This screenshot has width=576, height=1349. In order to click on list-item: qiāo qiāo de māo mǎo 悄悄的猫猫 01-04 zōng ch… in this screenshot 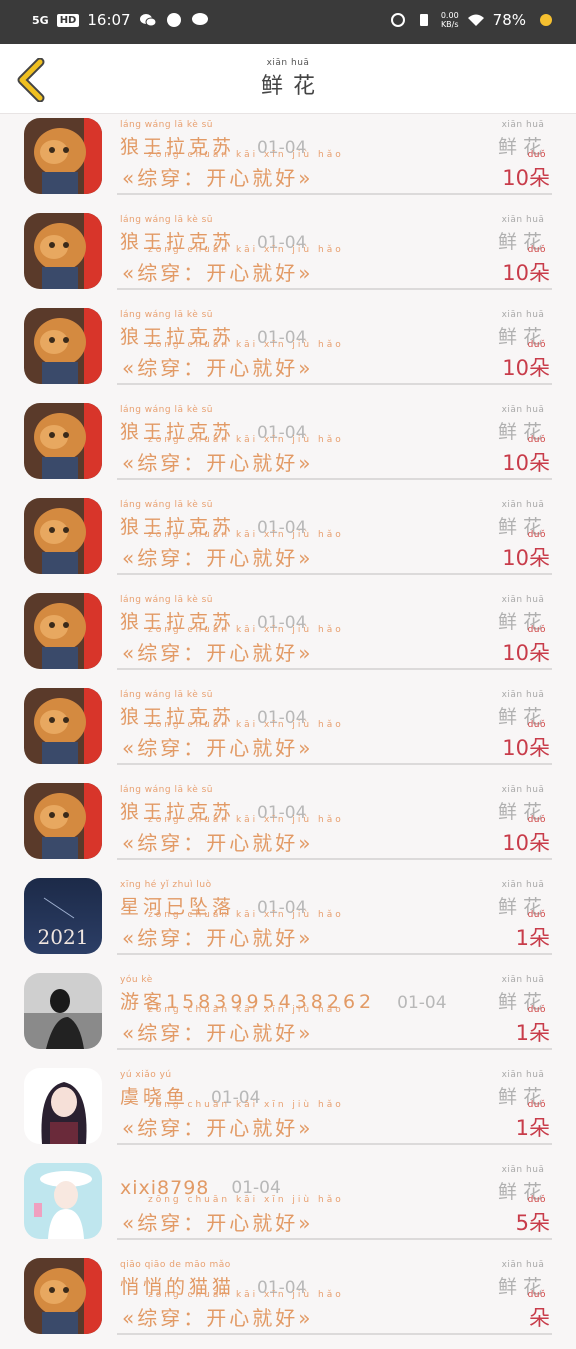, I will do `click(288, 1301)`.